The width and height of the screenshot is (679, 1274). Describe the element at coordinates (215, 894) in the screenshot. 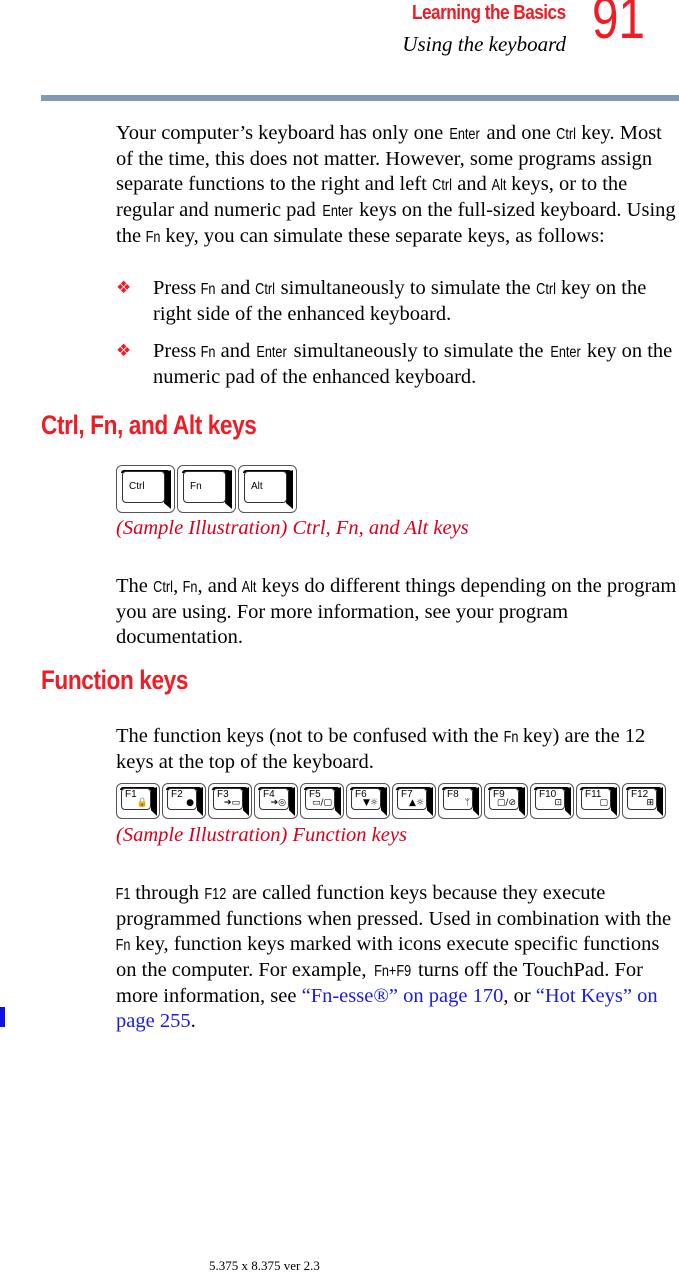

I see `key-name: F12` at that location.